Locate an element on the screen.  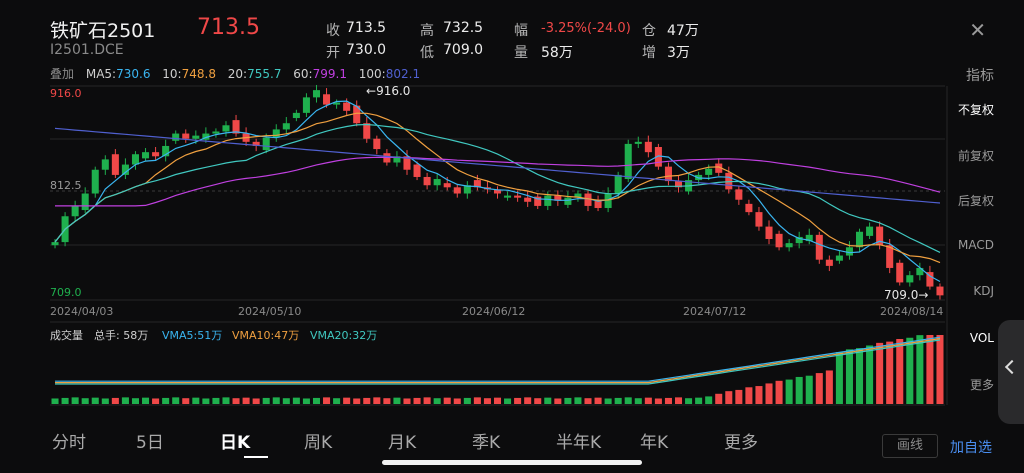
side-item-no-adjust: 不复权 is located at coordinates (959, 109).